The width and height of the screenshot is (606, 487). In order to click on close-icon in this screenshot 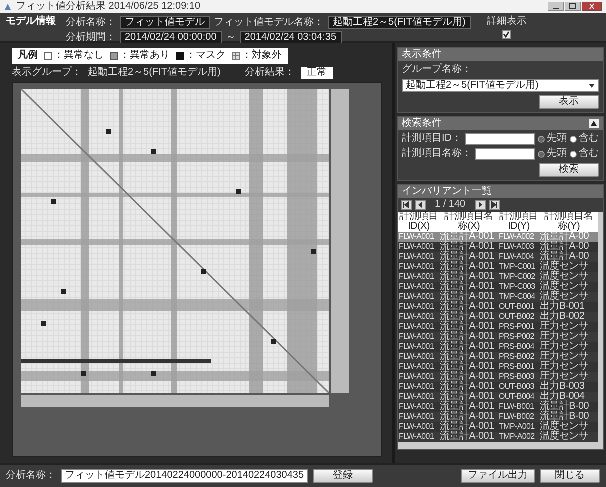, I will do `click(592, 6)`.